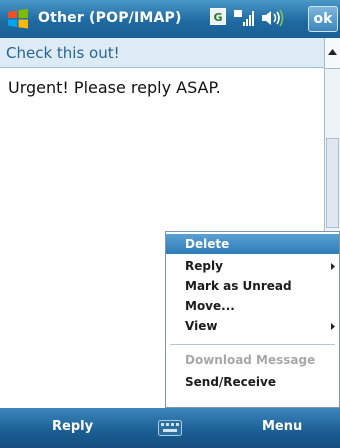  I want to click on menu-separator, so click(252, 344).